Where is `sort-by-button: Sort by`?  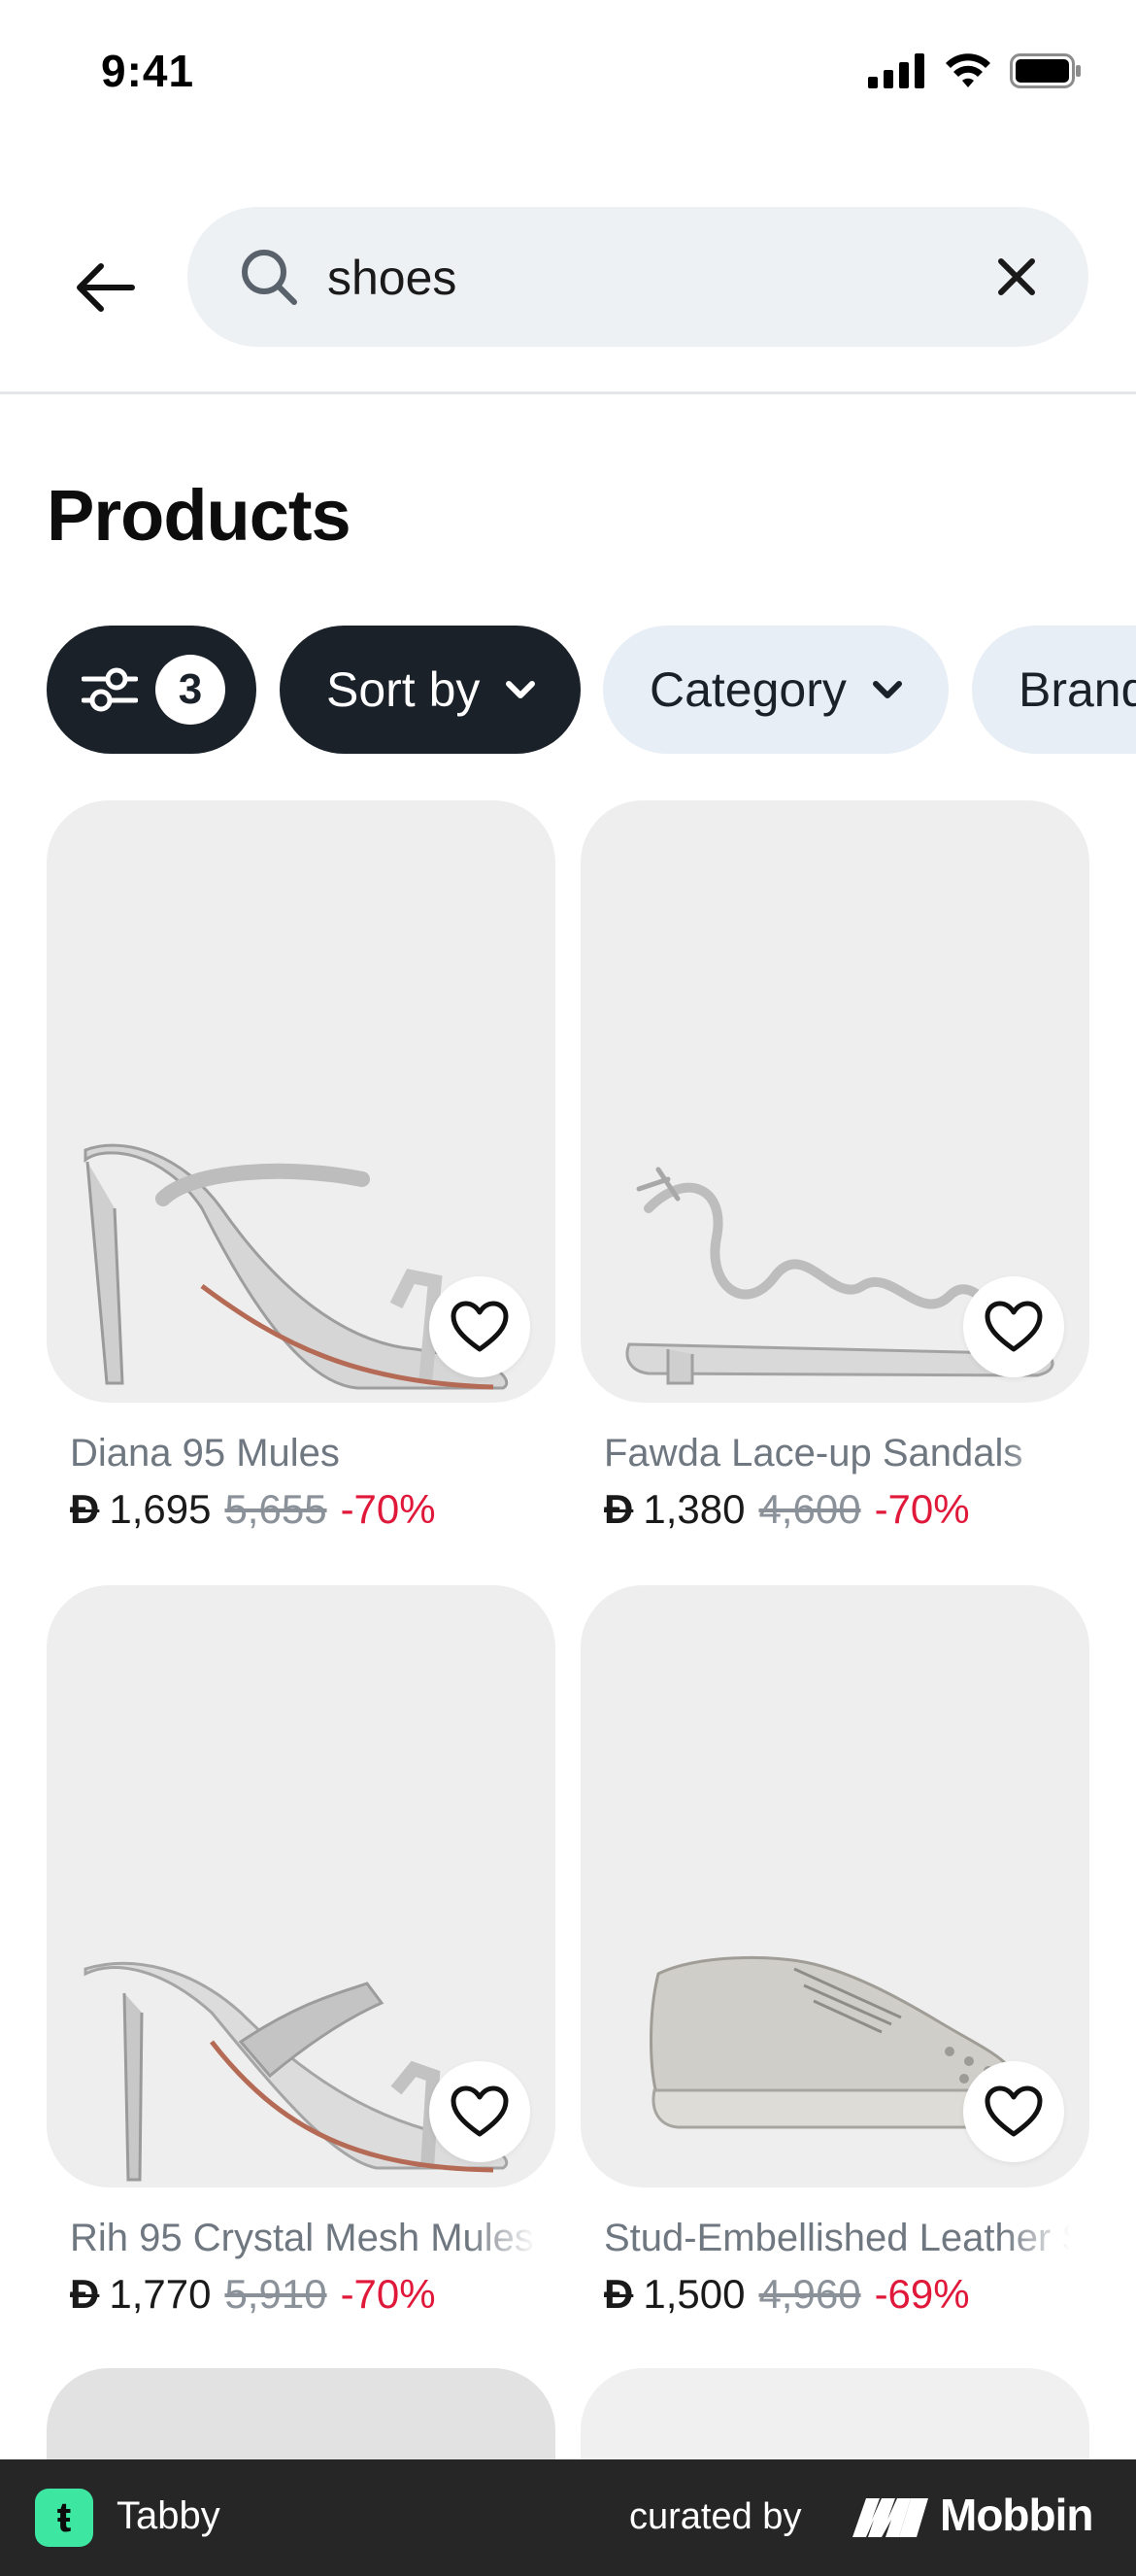
sort-by-button: Sort by is located at coordinates (430, 690).